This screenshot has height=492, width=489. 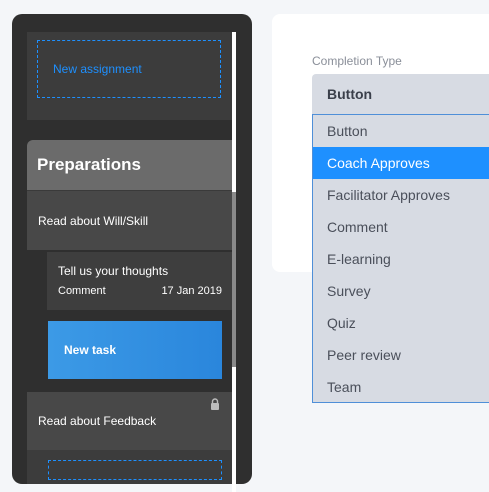 What do you see at coordinates (357, 61) in the screenshot?
I see `completion-type-label: Completion Type` at bounding box center [357, 61].